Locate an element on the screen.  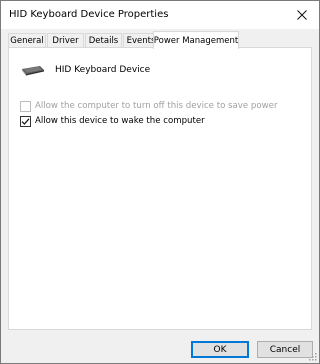
tab-driver-label: Driver is located at coordinates (65, 41).